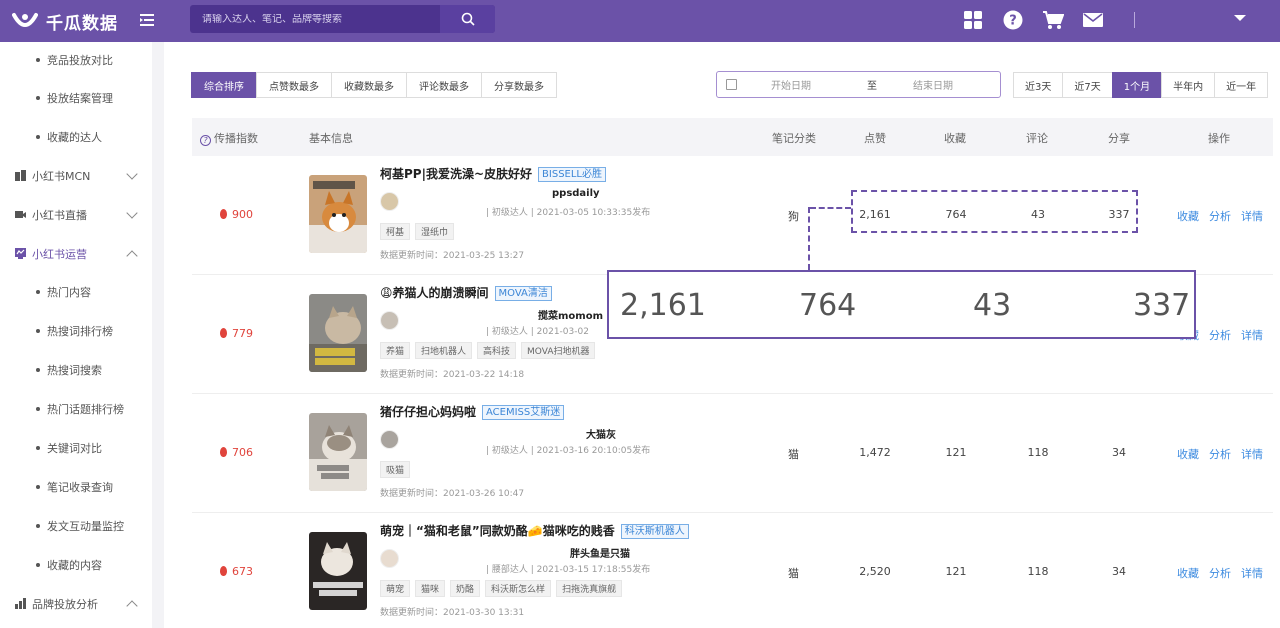 The height and width of the screenshot is (628, 1280). I want to click on note-title: 萌宠｜“猫和老鼠”同款奶酪🧀猫咪吃的贱香 科沃斯机器人, so click(534, 530).